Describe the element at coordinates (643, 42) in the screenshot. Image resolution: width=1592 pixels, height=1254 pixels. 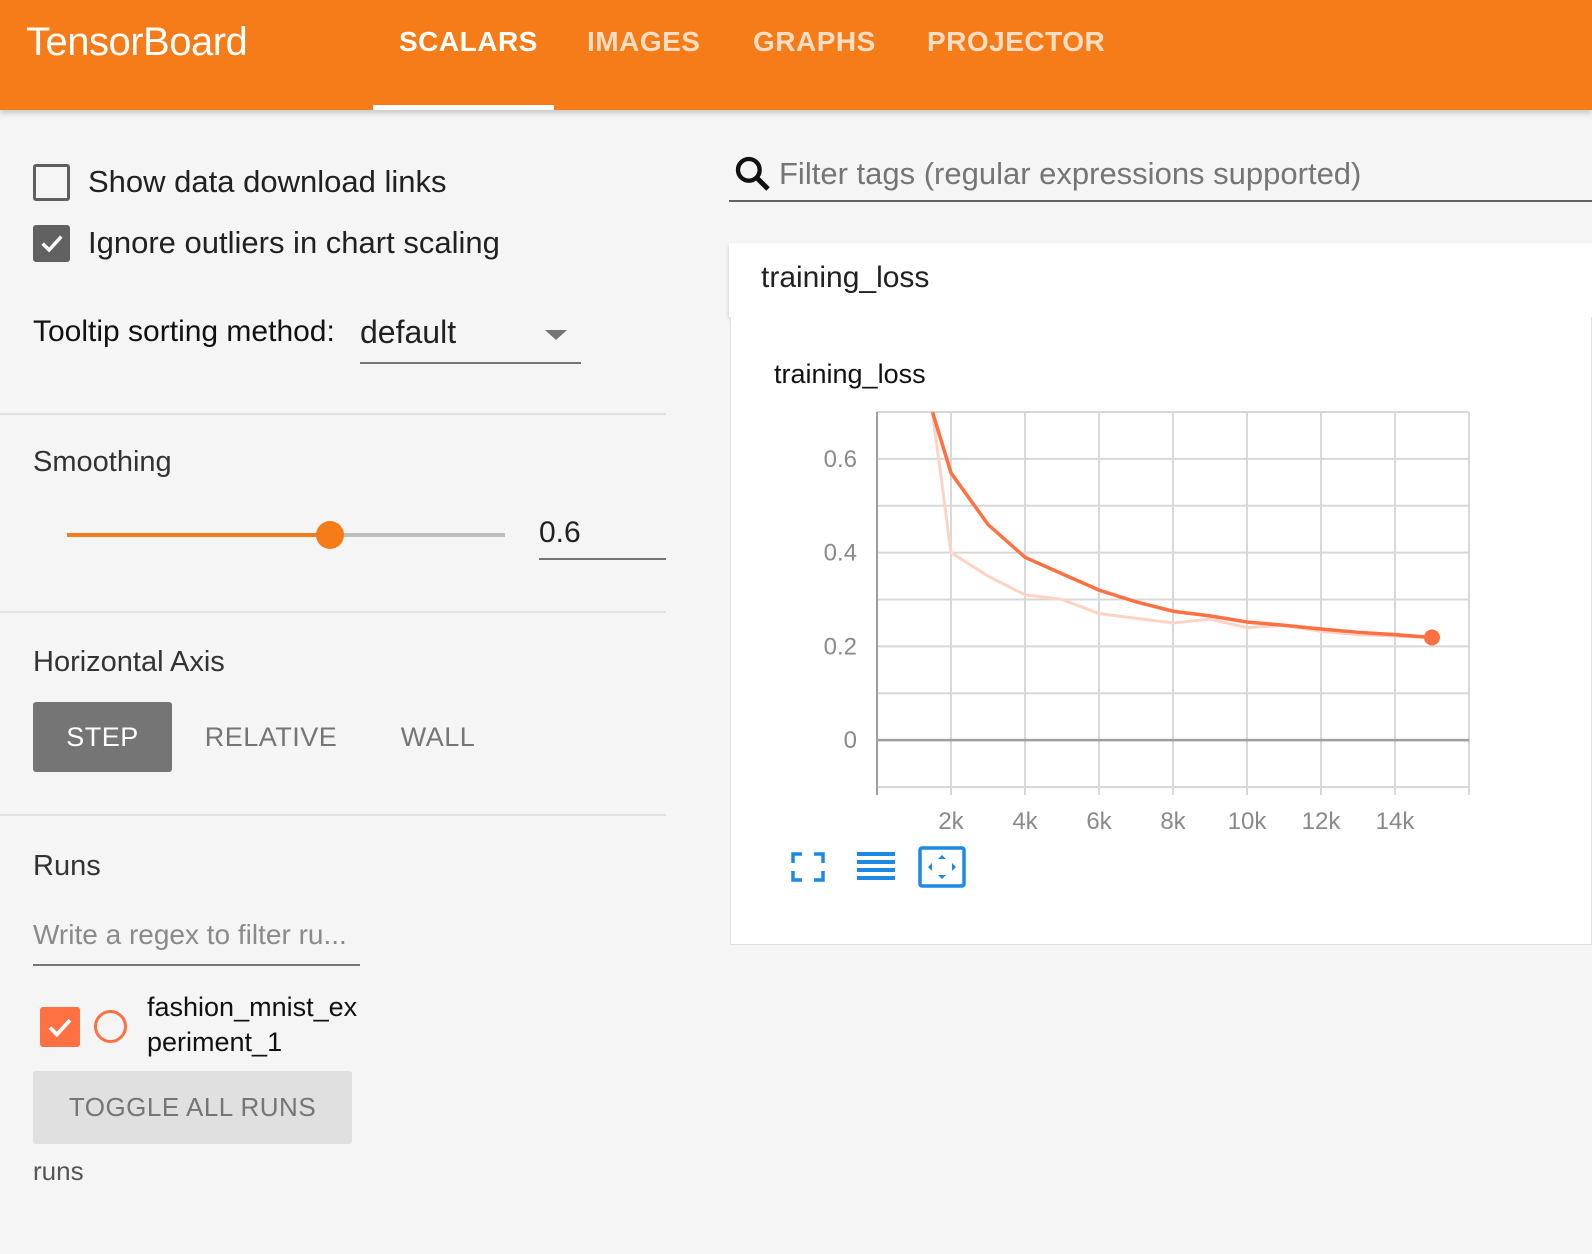
I see `tab-images: IMAGES` at that location.